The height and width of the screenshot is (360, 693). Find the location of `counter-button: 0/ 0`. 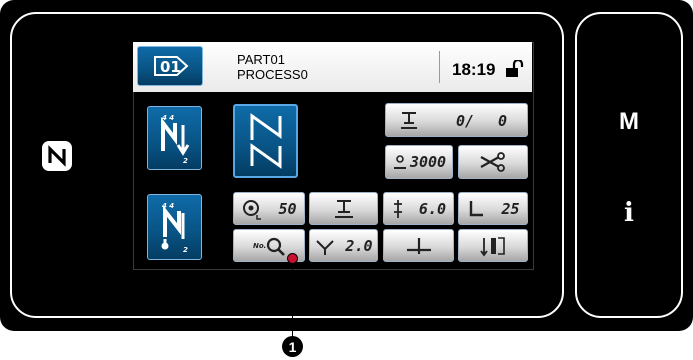

counter-button: 0/ 0 is located at coordinates (456, 120).